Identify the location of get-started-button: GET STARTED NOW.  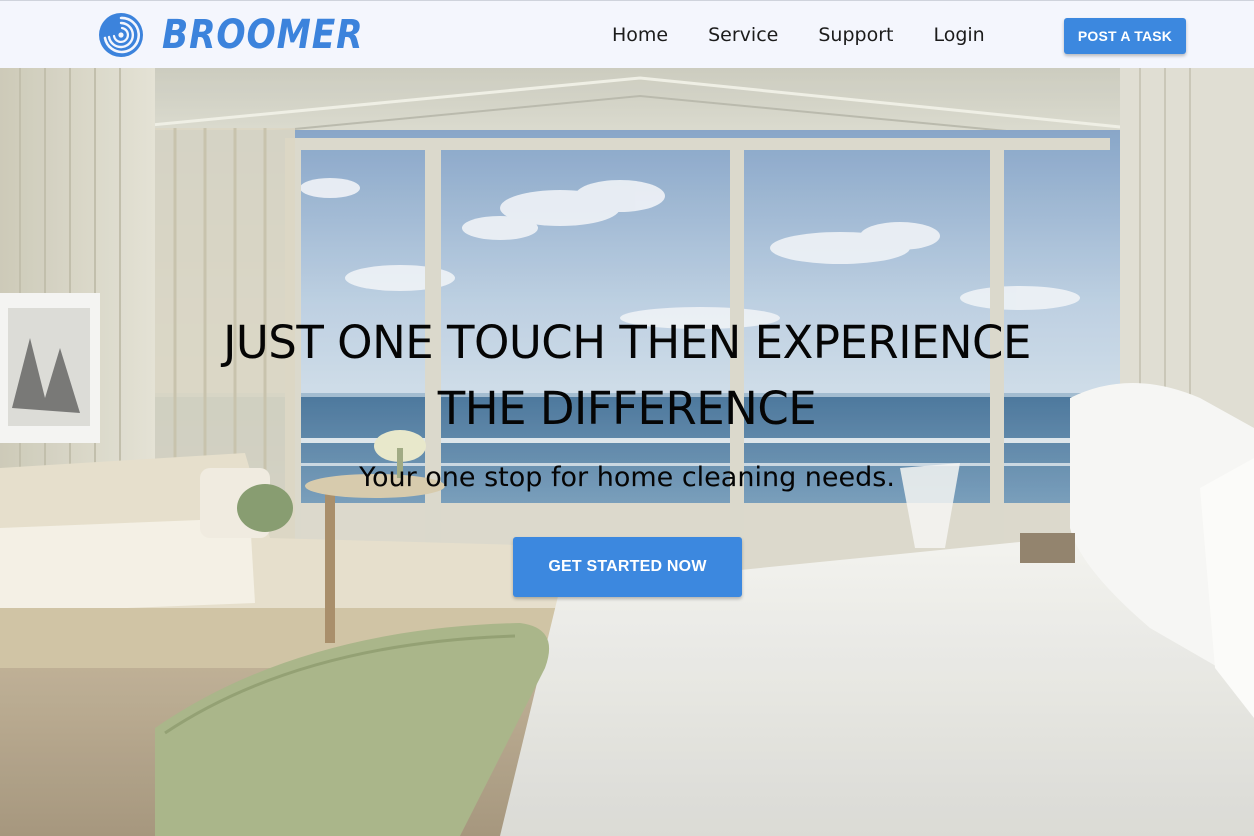
(627, 567).